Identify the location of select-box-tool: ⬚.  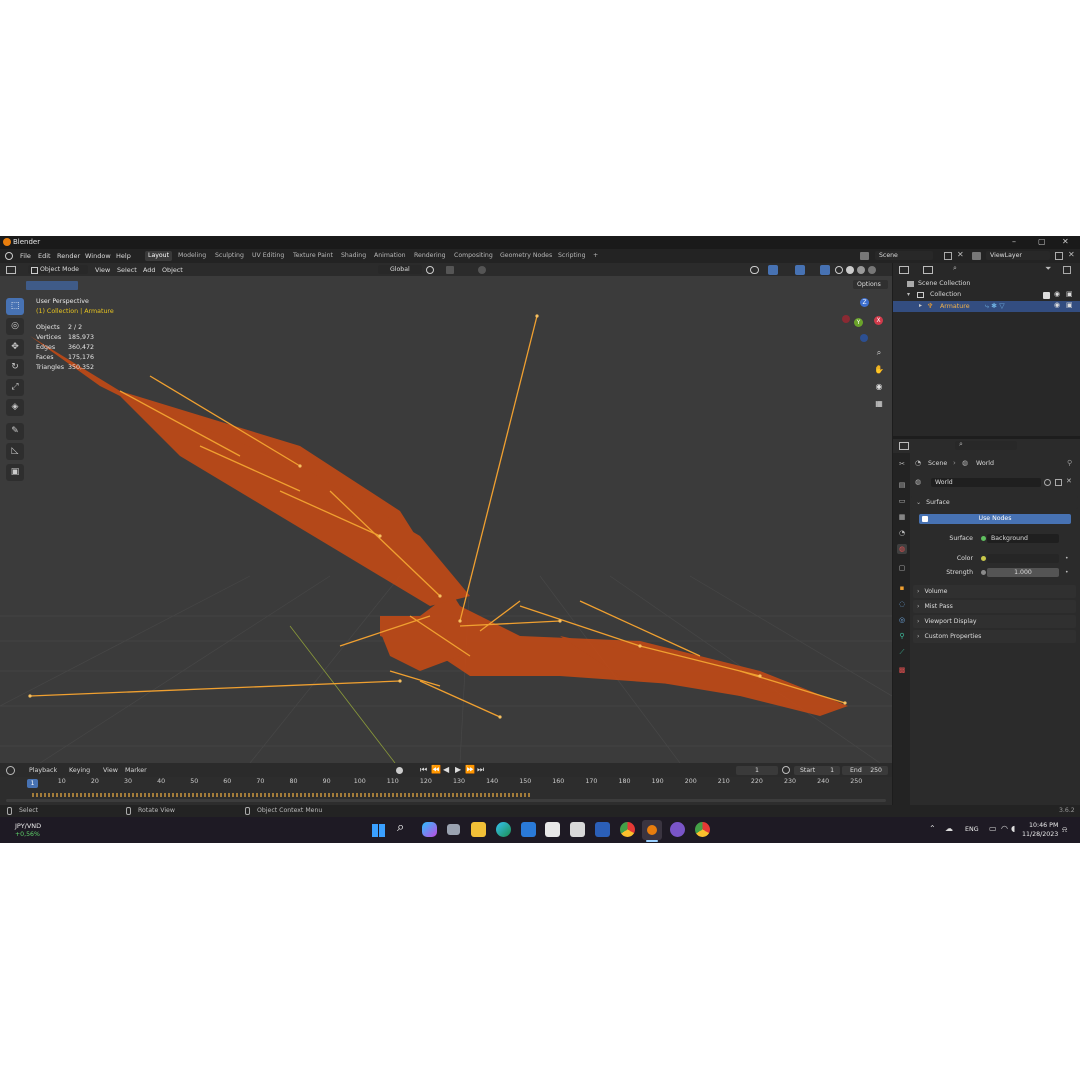
(15, 306).